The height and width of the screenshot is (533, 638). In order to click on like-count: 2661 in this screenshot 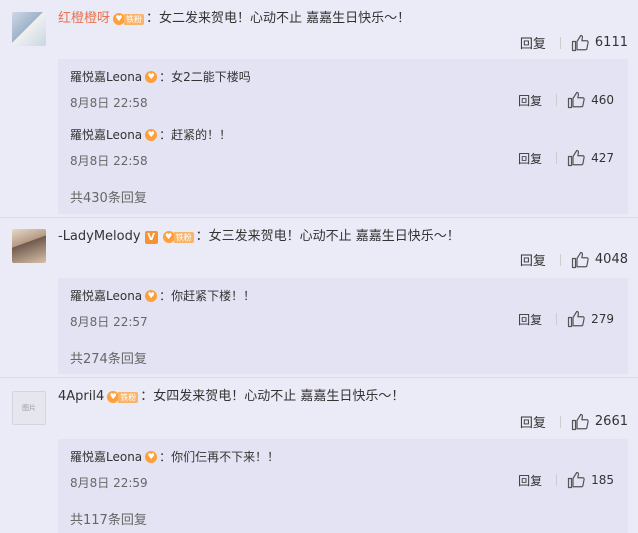, I will do `click(611, 421)`.